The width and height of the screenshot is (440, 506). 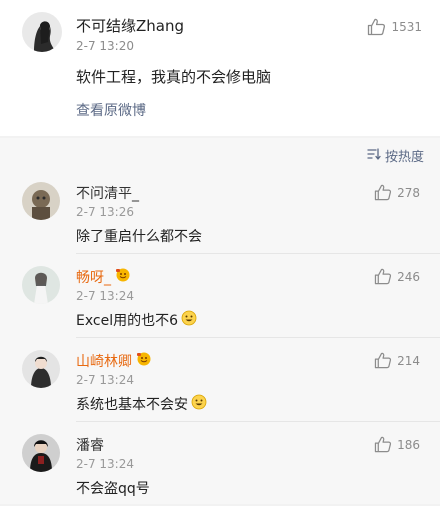 I want to click on comment-like-button: 246, so click(x=397, y=276).